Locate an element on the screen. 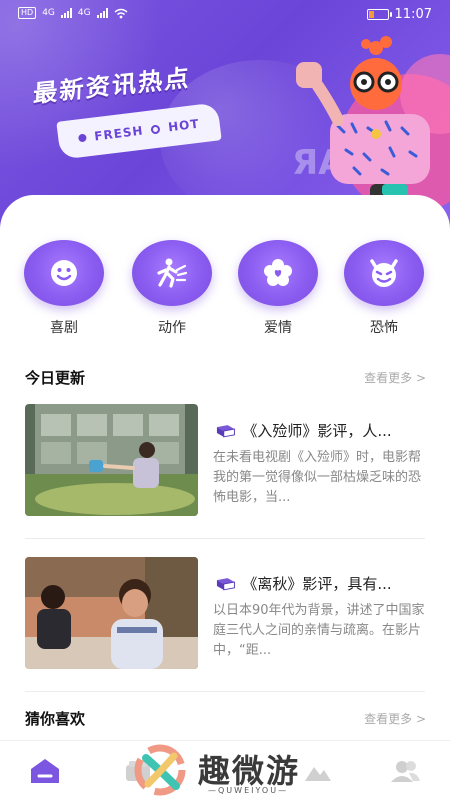  category-label: 爱情 is located at coordinates (278, 328).